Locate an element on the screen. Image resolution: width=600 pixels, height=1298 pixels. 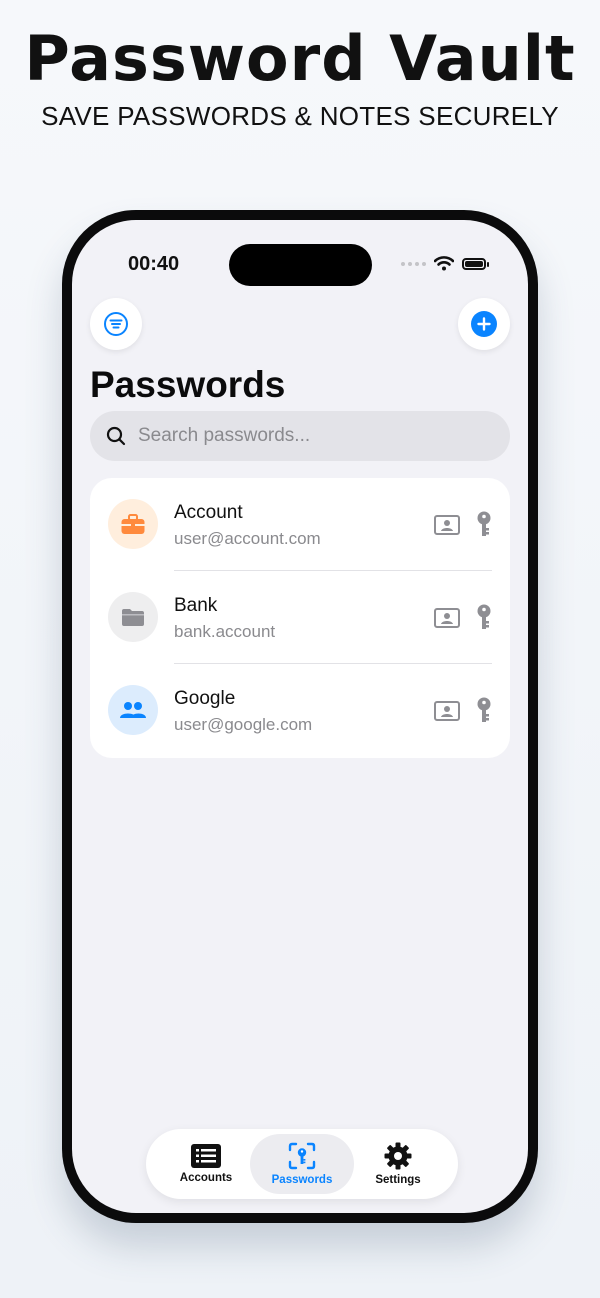
tab-passwords: Passwords is located at coordinates (302, 1164).